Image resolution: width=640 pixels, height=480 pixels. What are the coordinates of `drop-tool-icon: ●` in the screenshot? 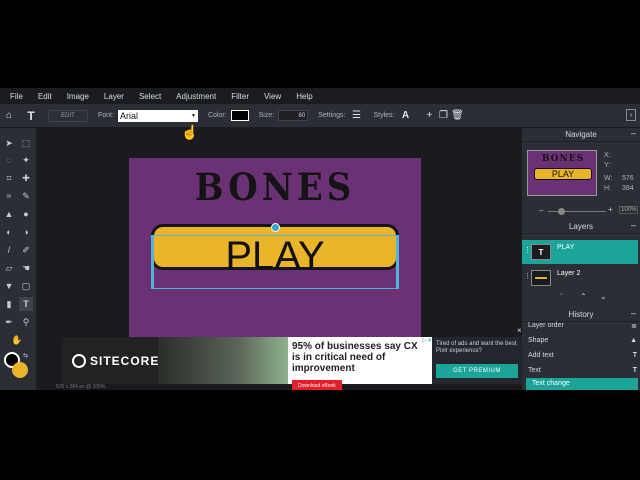 It's located at (26, 214).